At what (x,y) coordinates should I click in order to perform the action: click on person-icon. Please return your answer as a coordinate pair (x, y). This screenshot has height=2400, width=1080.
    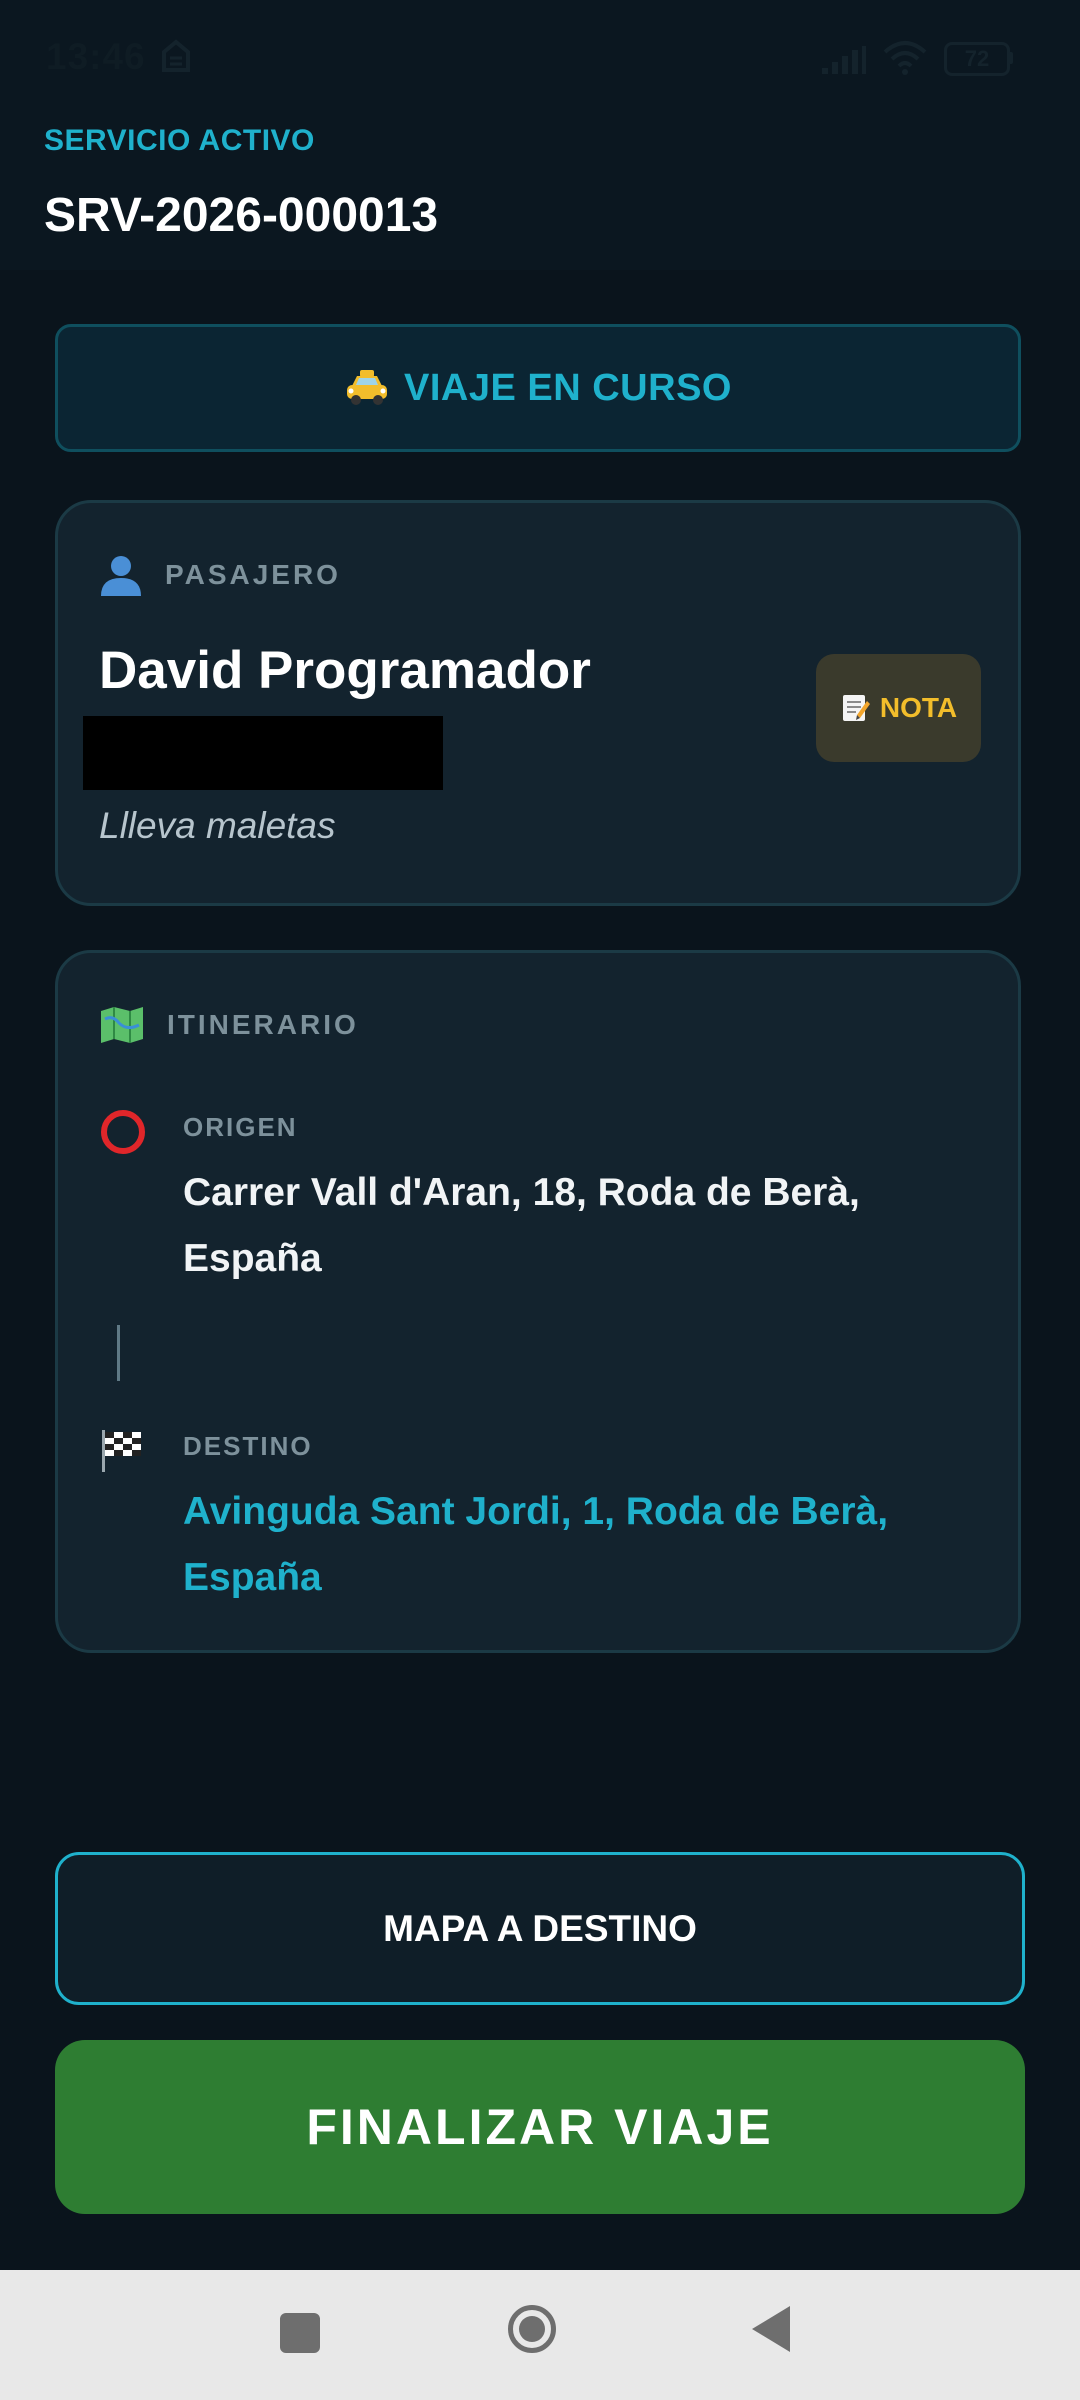
    Looking at the image, I should click on (121, 576).